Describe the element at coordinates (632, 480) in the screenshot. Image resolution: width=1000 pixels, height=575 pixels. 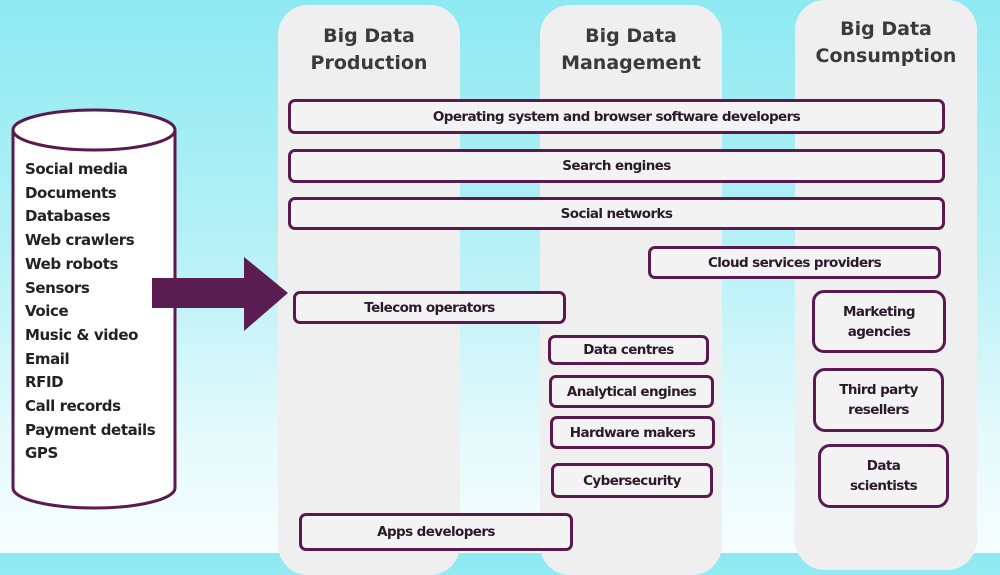
I see `box-cybersecurity: Cybersecurity` at that location.